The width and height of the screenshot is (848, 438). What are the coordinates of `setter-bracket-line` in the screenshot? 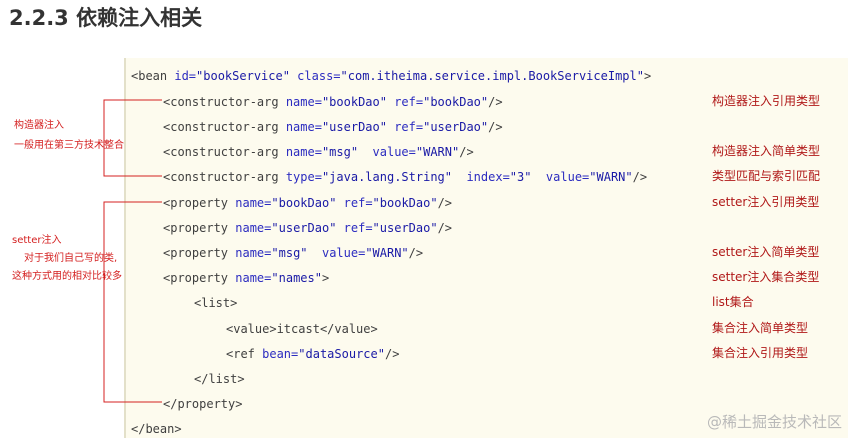 It's located at (132, 302).